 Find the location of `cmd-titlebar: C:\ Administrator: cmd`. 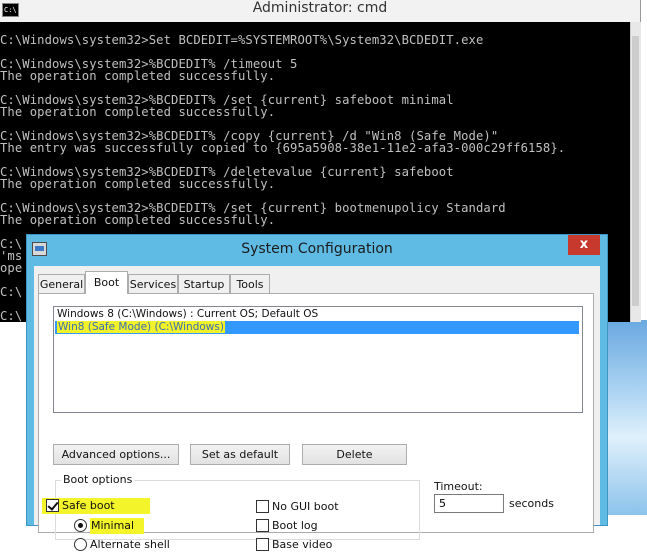

cmd-titlebar: C:\ Administrator: cmd is located at coordinates (320, 11).